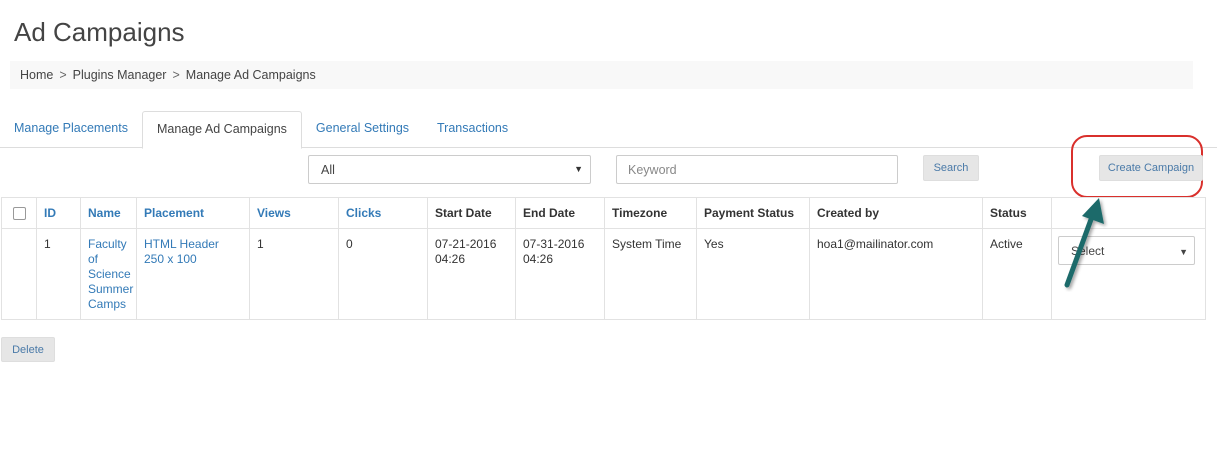  What do you see at coordinates (471, 274) in the screenshot?
I see `cell-start-date: 07-21-2016 04:26` at bounding box center [471, 274].